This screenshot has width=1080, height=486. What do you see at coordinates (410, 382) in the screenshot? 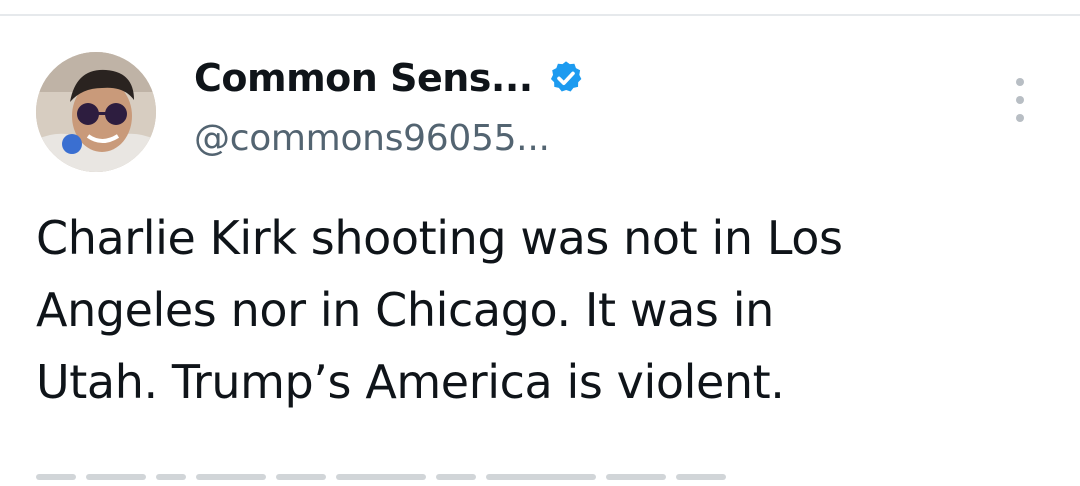
I see `tweet-text-line: Utah. Trump’s America is violent.` at bounding box center [410, 382].